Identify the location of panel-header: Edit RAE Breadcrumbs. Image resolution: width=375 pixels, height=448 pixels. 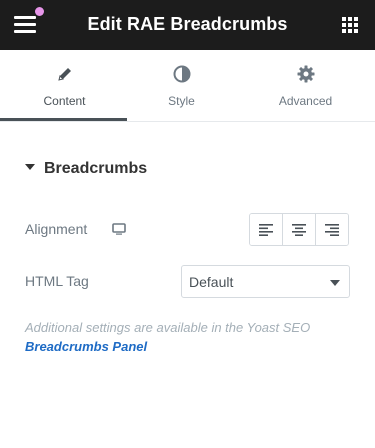
(187, 25).